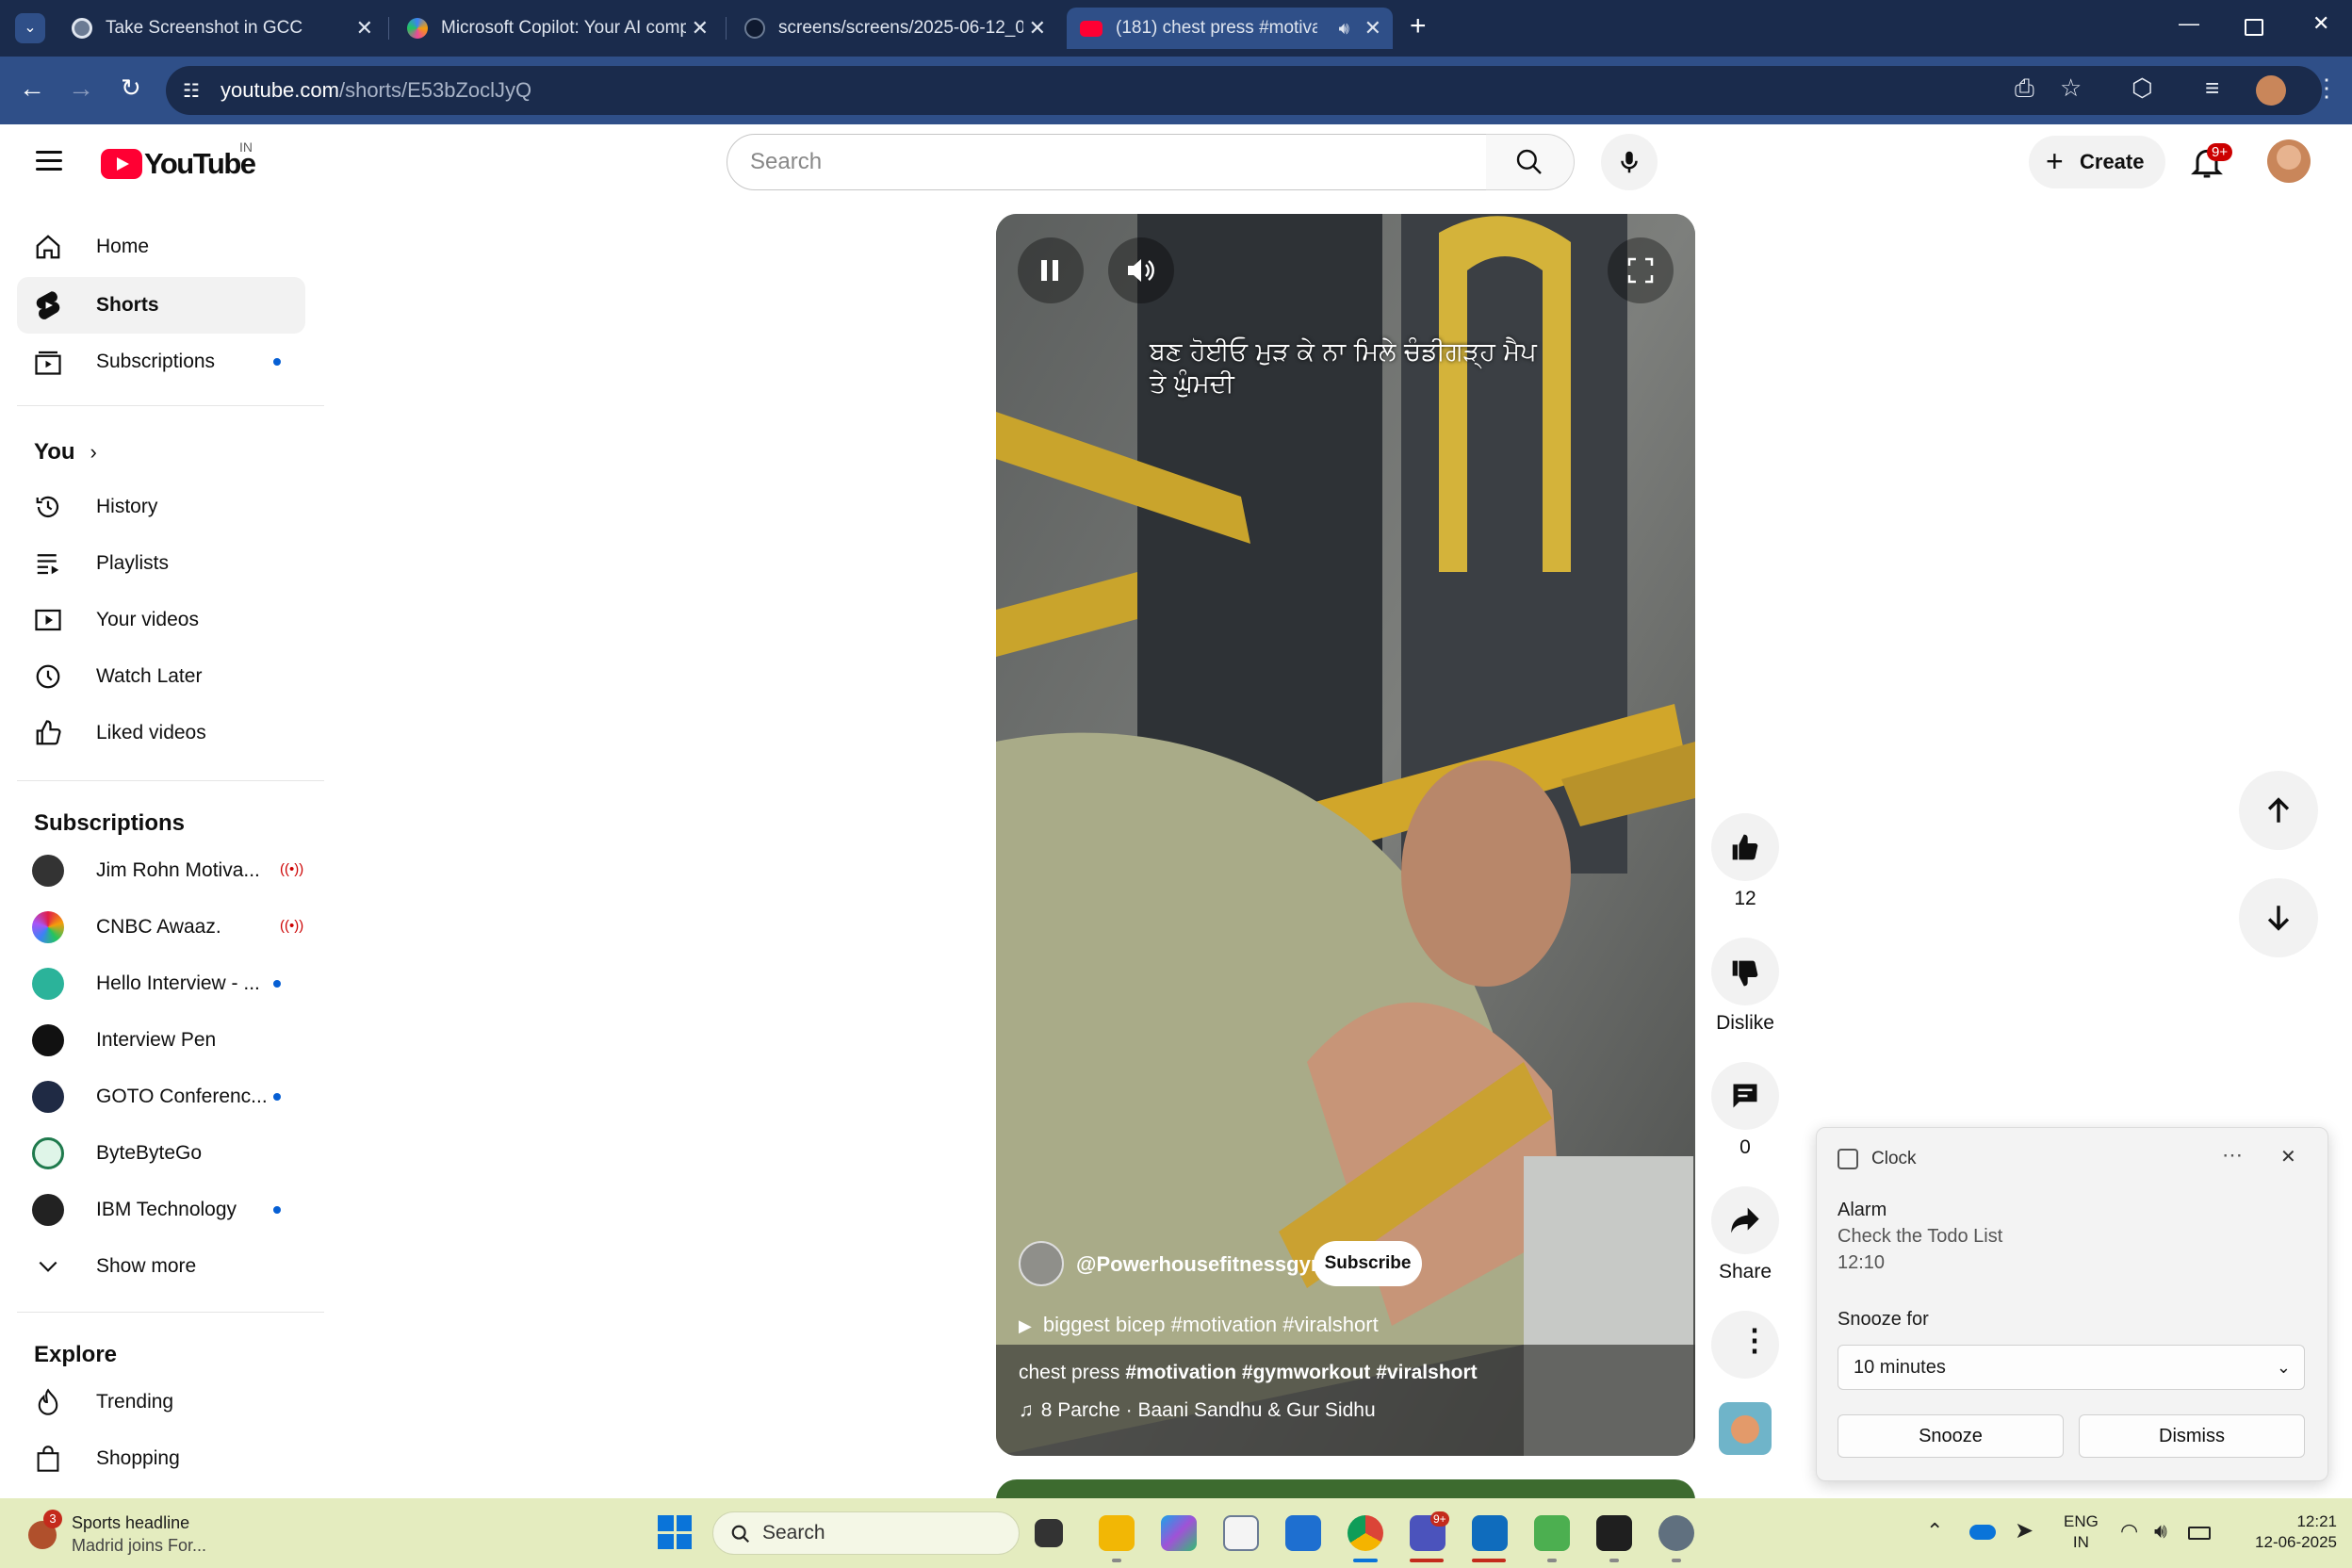  Describe the element at coordinates (2189, 24) in the screenshot. I see `minimize-icon: —` at that location.